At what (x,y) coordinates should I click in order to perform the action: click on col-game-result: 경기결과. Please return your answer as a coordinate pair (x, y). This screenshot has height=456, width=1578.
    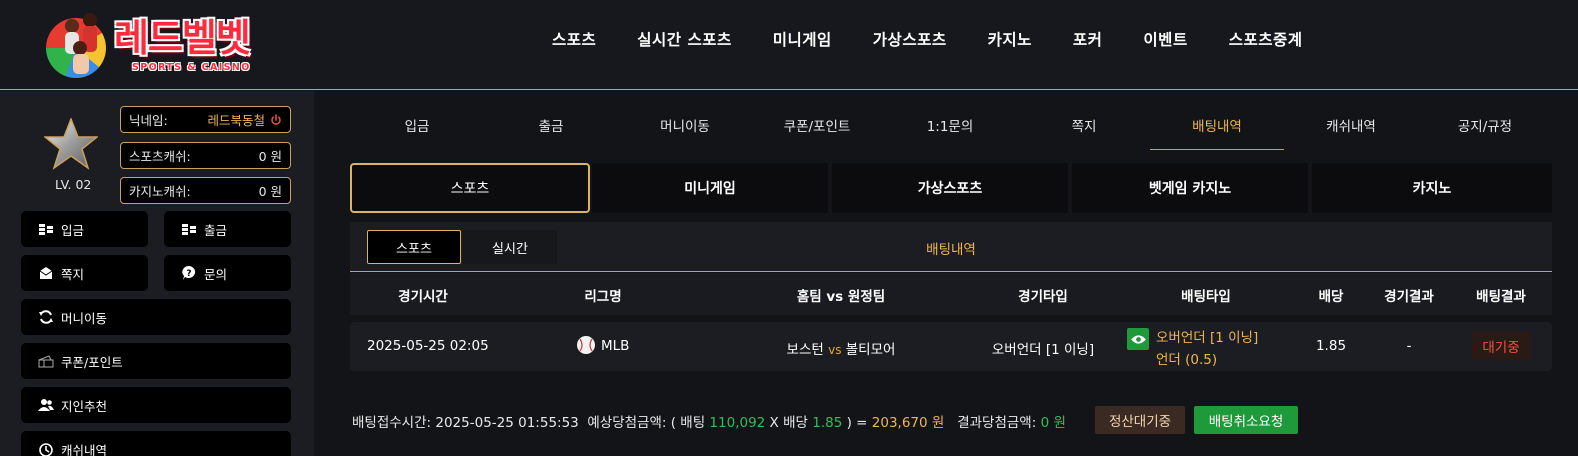
    Looking at the image, I should click on (1409, 297).